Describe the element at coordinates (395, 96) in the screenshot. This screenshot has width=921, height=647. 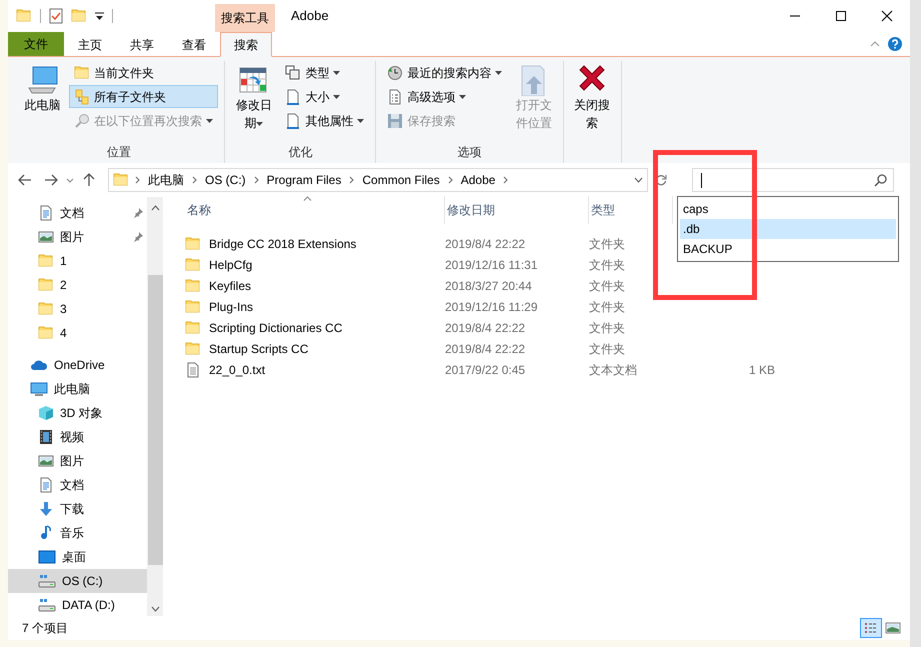
I see `advanced-options-icon` at that location.